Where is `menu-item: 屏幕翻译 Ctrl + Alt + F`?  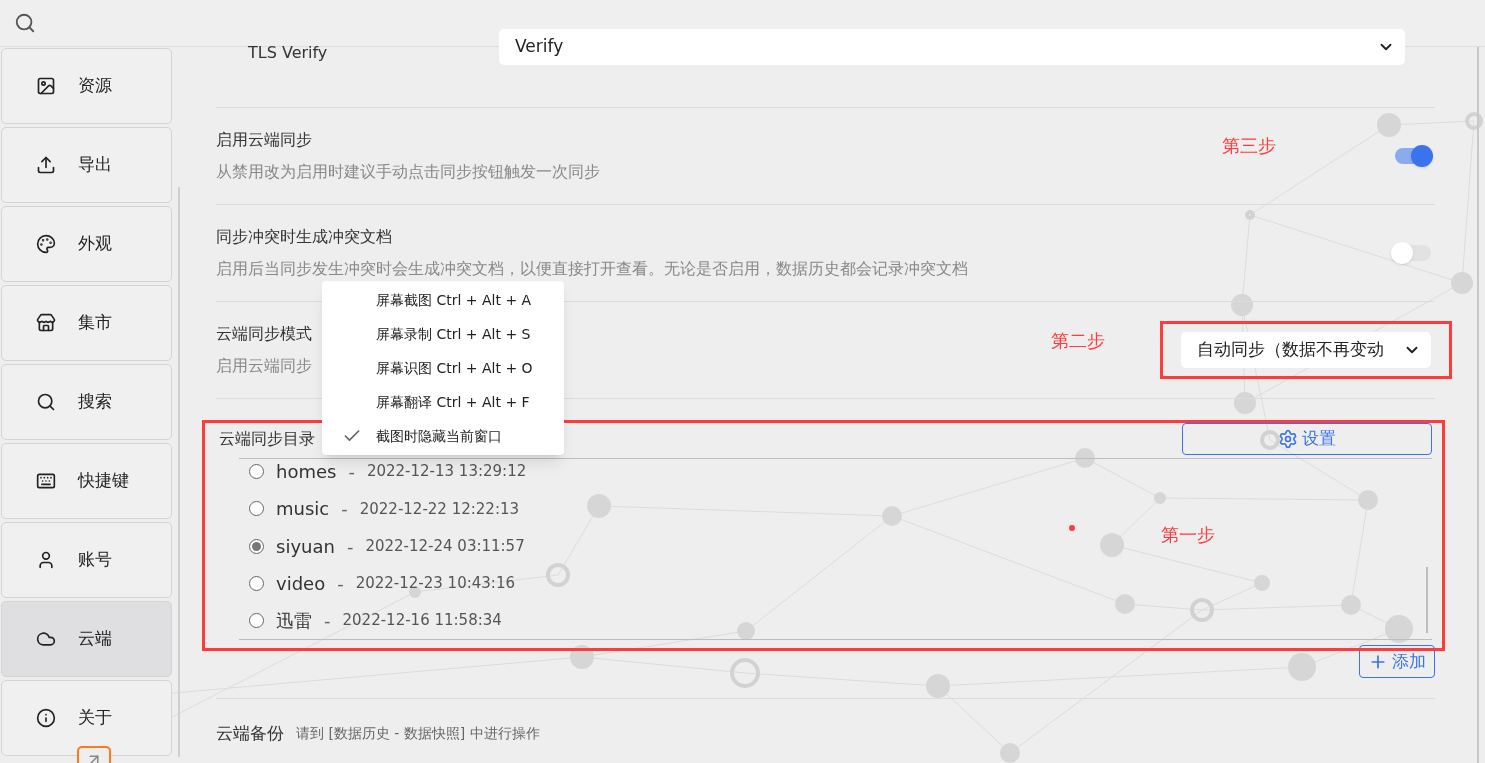
menu-item: 屏幕翻译 Ctrl + Alt + F is located at coordinates (443, 402).